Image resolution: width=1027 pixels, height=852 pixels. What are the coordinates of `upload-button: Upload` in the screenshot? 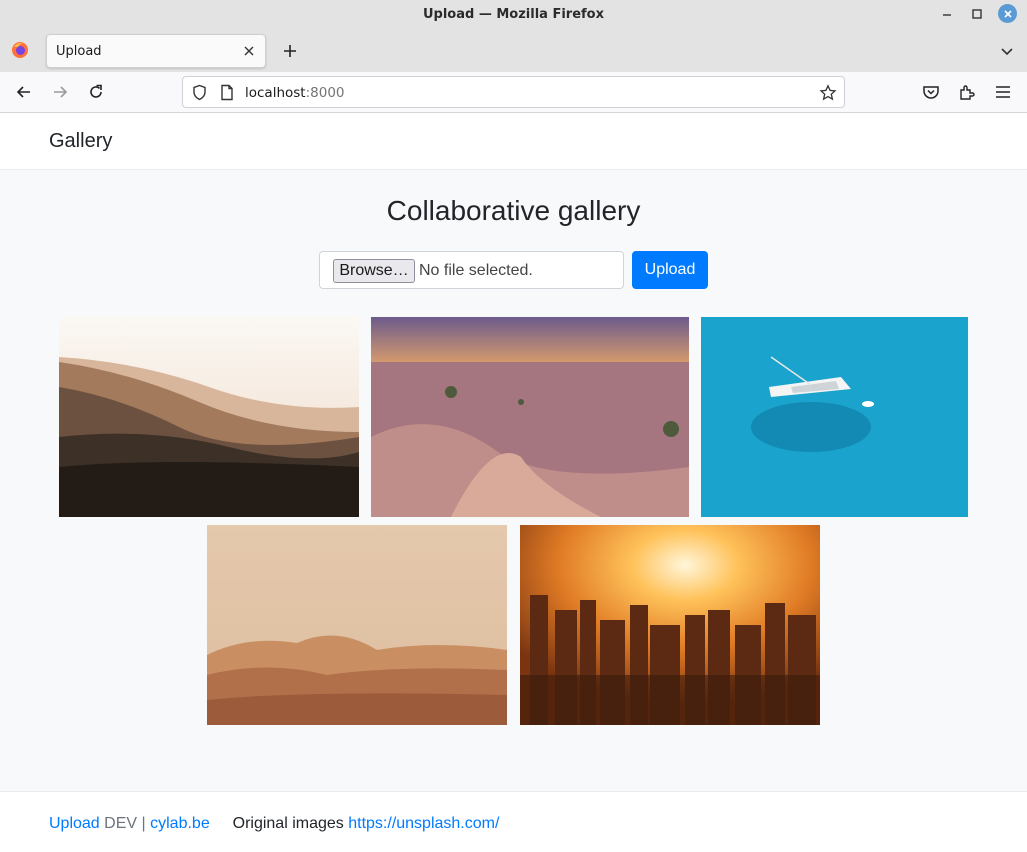 It's located at (670, 270).